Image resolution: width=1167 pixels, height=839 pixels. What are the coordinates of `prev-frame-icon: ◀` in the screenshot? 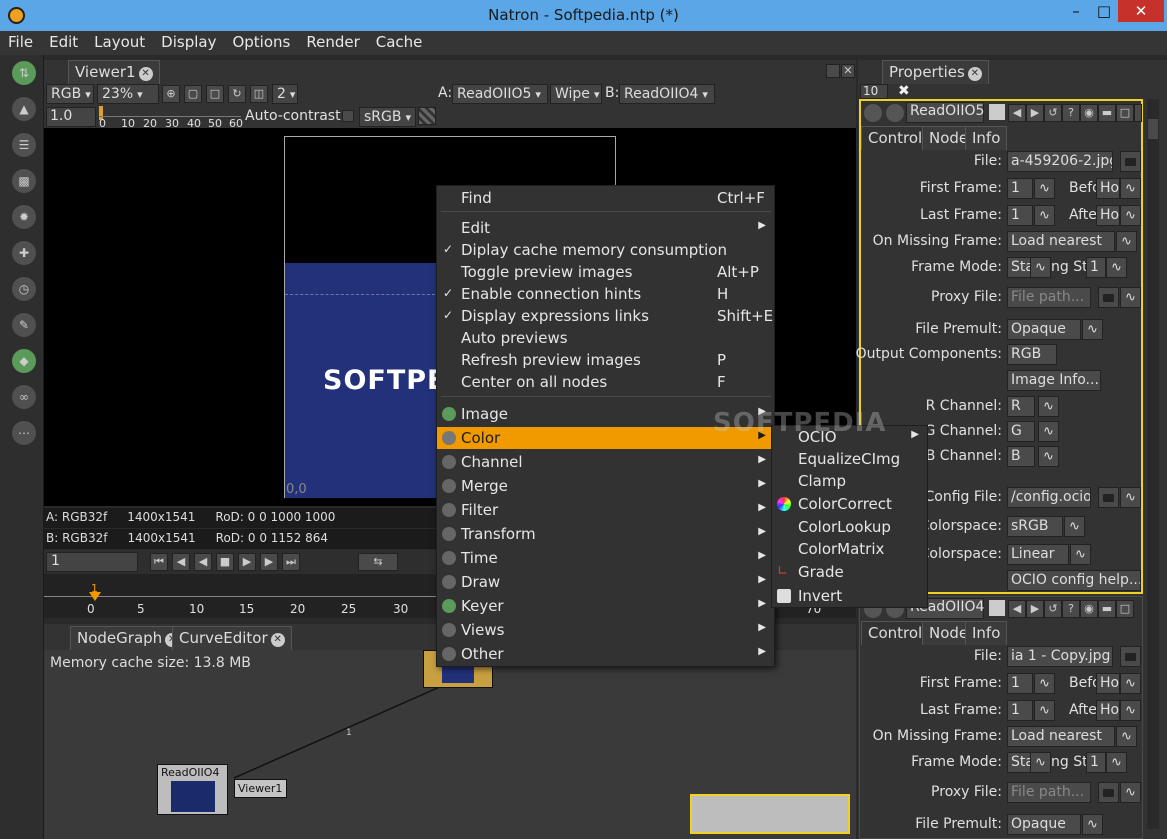 It's located at (181, 562).